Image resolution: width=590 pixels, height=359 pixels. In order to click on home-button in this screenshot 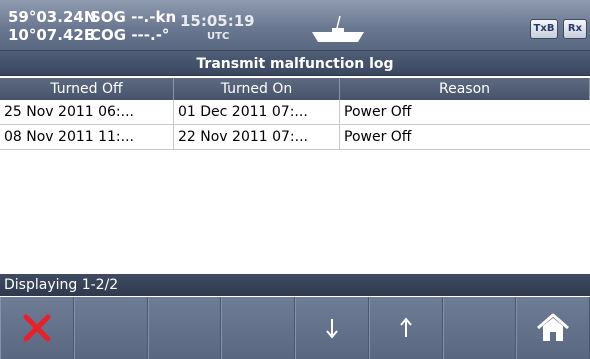, I will do `click(553, 328)`.